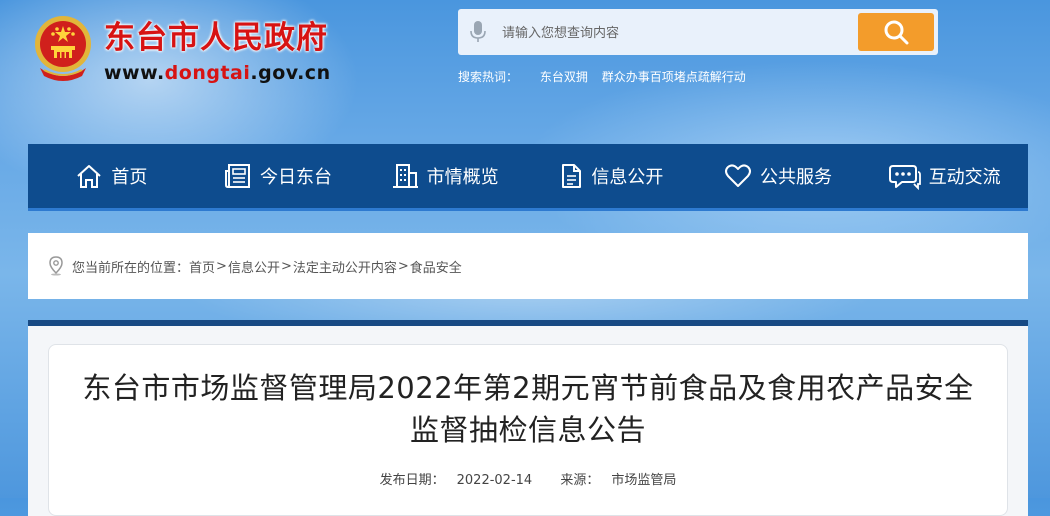  I want to click on url-highlight: dongtai, so click(207, 73).